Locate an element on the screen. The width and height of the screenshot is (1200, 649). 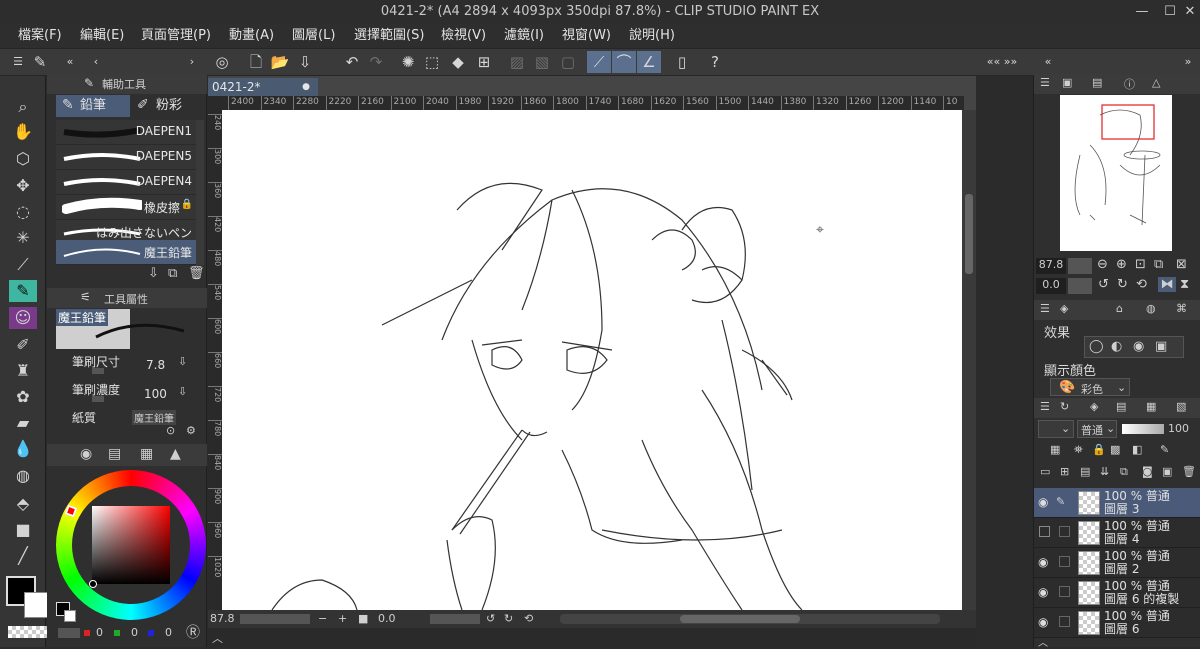
magic-wand-icon: ✳ is located at coordinates (23, 238).